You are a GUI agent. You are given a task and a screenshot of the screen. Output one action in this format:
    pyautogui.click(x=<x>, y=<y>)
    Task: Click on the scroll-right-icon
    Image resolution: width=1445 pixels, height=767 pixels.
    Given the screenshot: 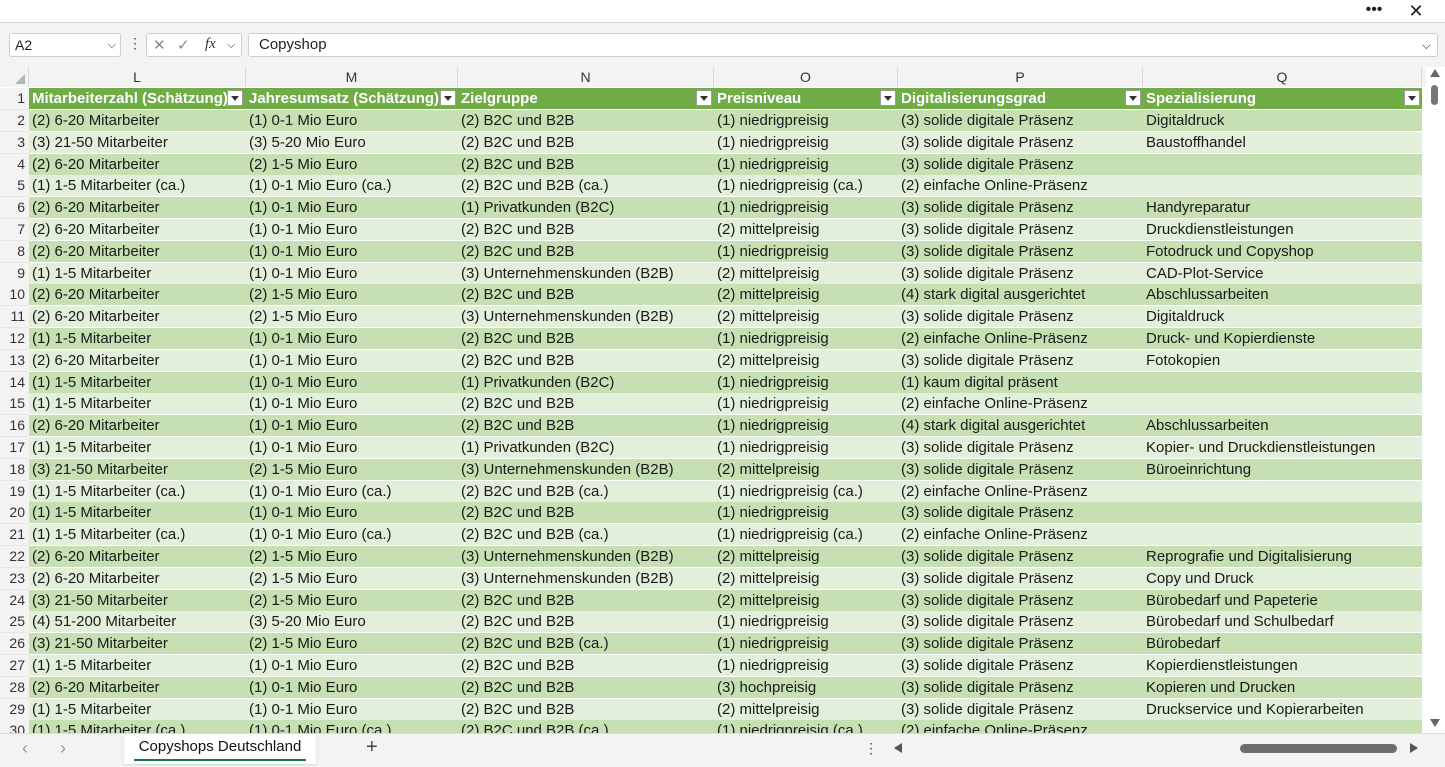 What is the action you would take?
    pyautogui.click(x=1414, y=748)
    